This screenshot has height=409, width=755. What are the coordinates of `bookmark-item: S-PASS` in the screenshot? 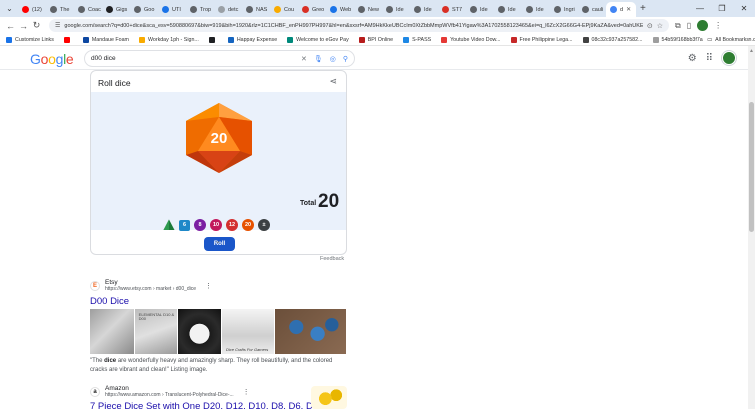 It's located at (417, 39).